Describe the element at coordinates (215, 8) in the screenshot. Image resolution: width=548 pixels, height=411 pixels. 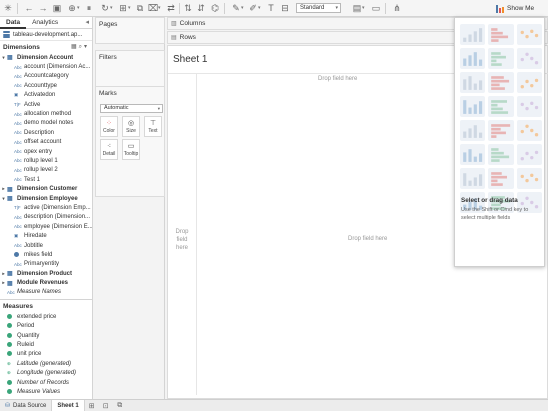
I see `group-members-icon: ⌬` at that location.